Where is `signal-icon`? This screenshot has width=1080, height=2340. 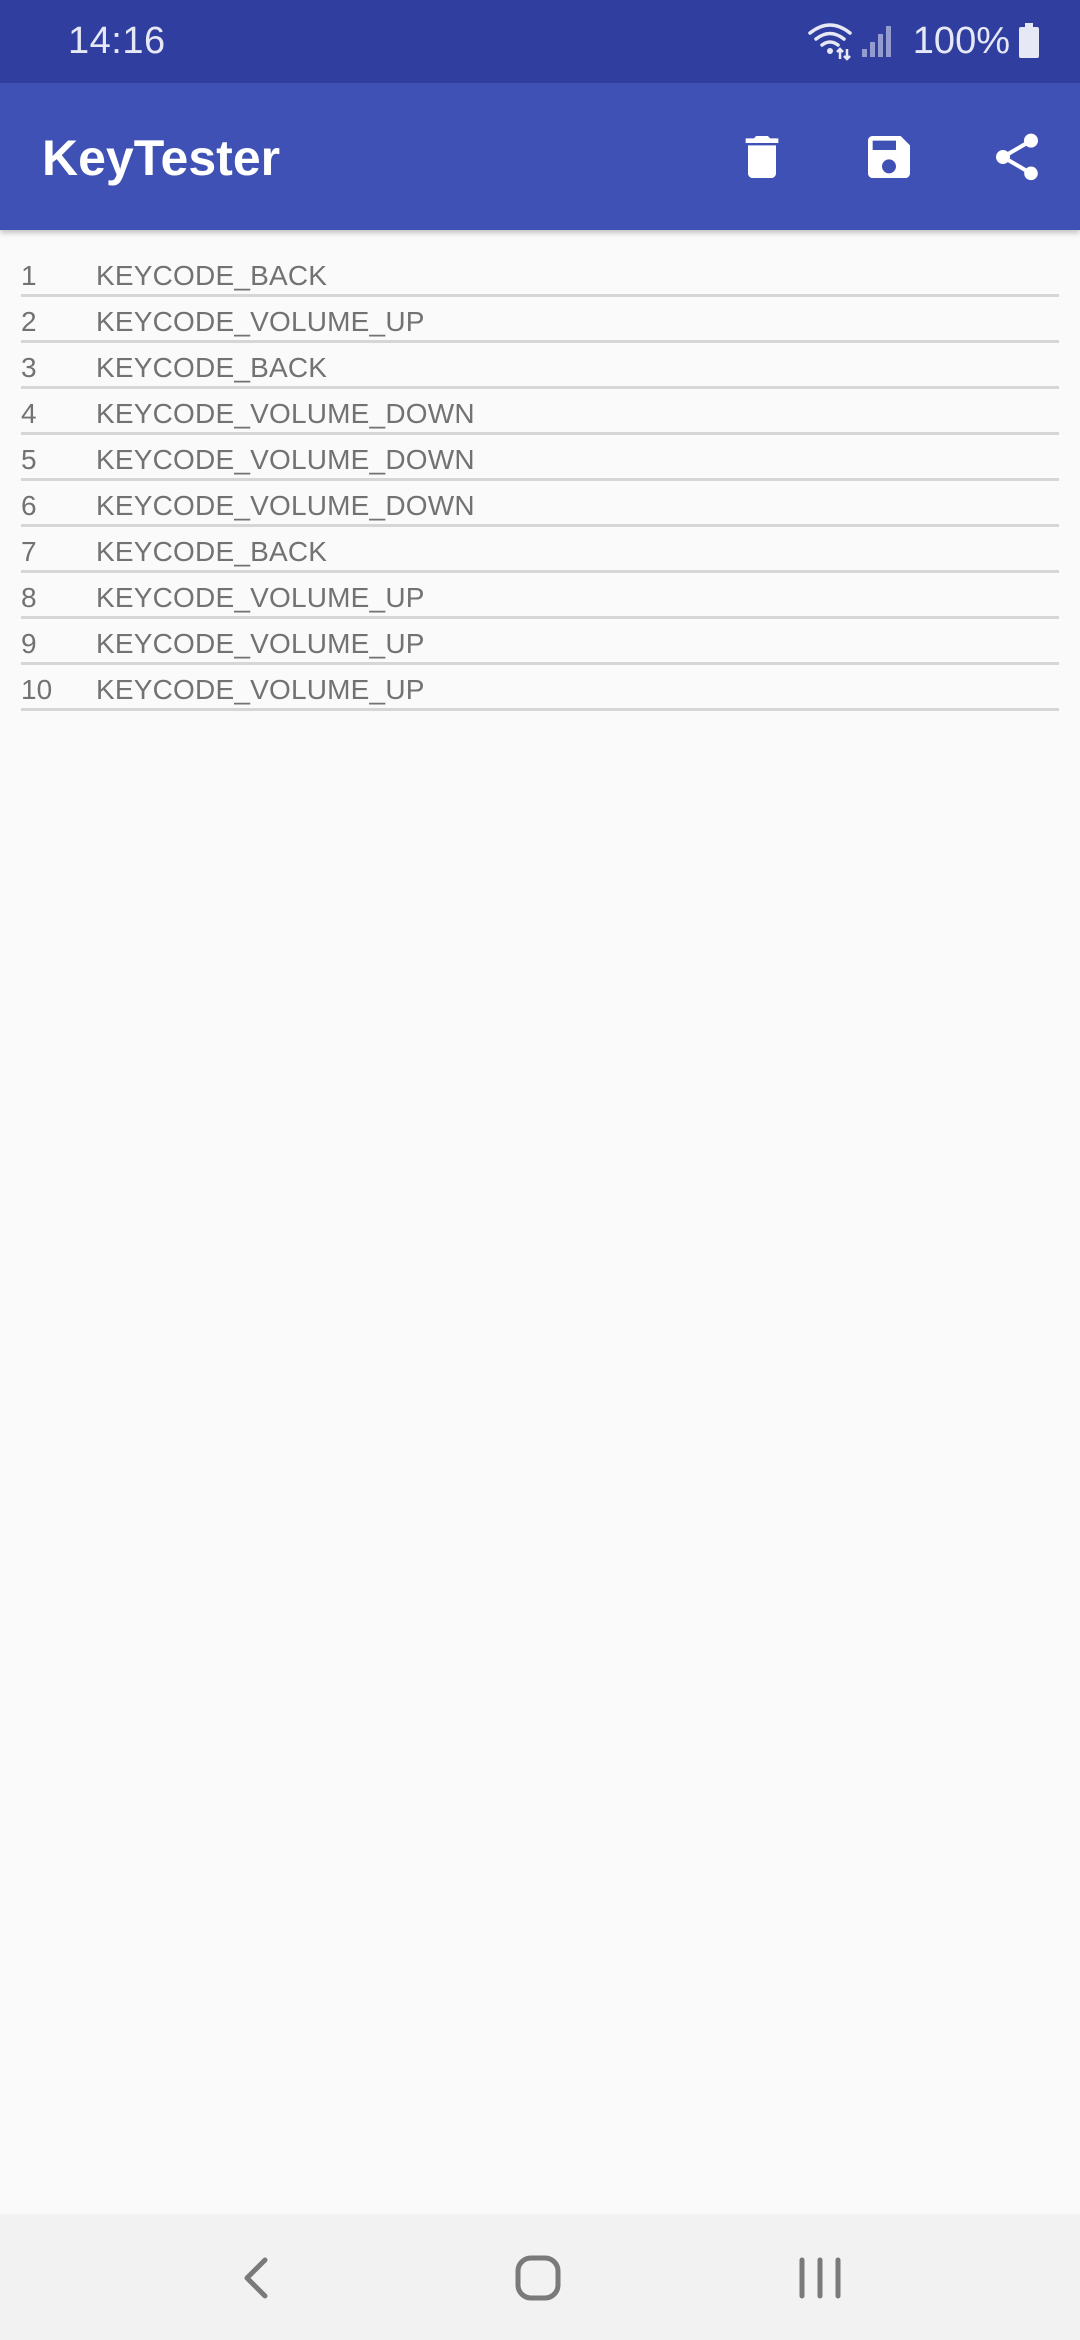
signal-icon is located at coordinates (876, 41).